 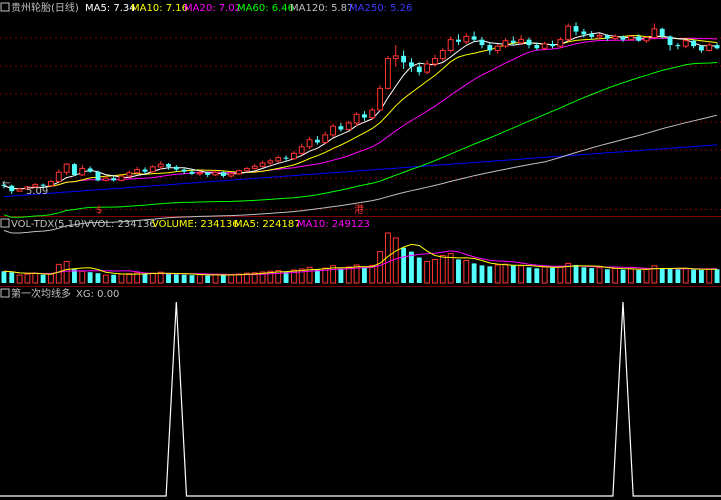 What do you see at coordinates (267, 224) in the screenshot?
I see `volume-ma5-label: MA5: 224187` at bounding box center [267, 224].